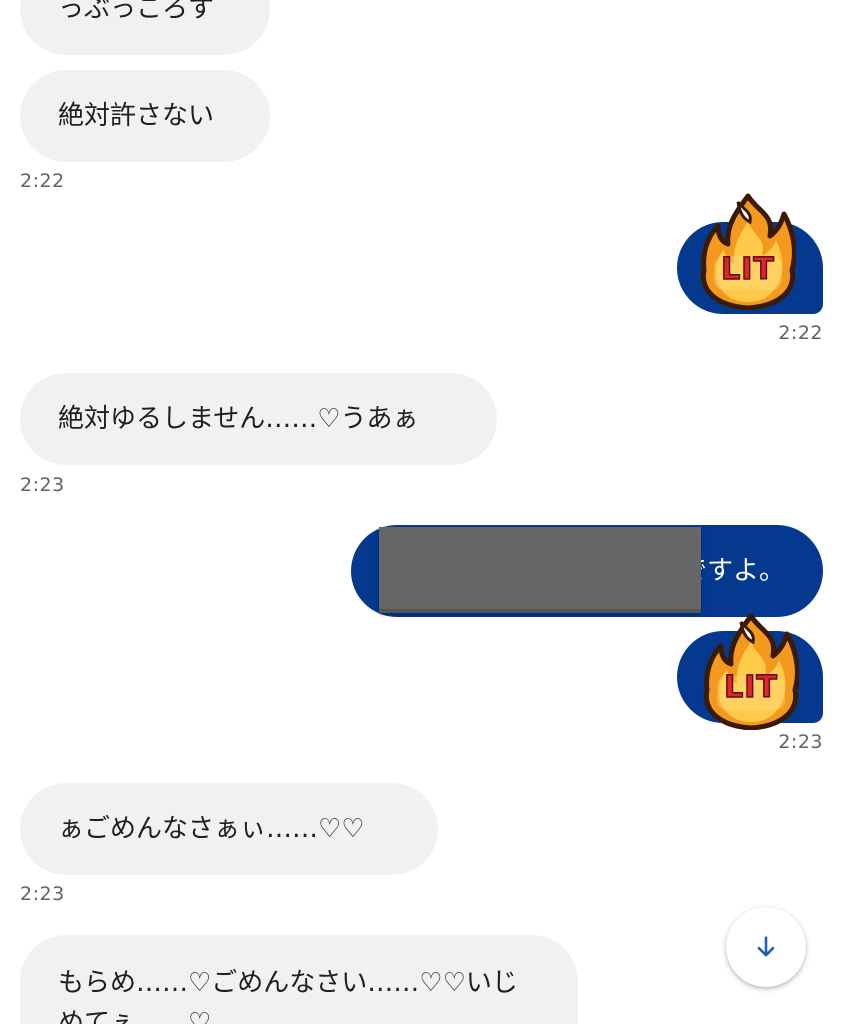  I want to click on message-text: 絶対許さない, so click(136, 116).